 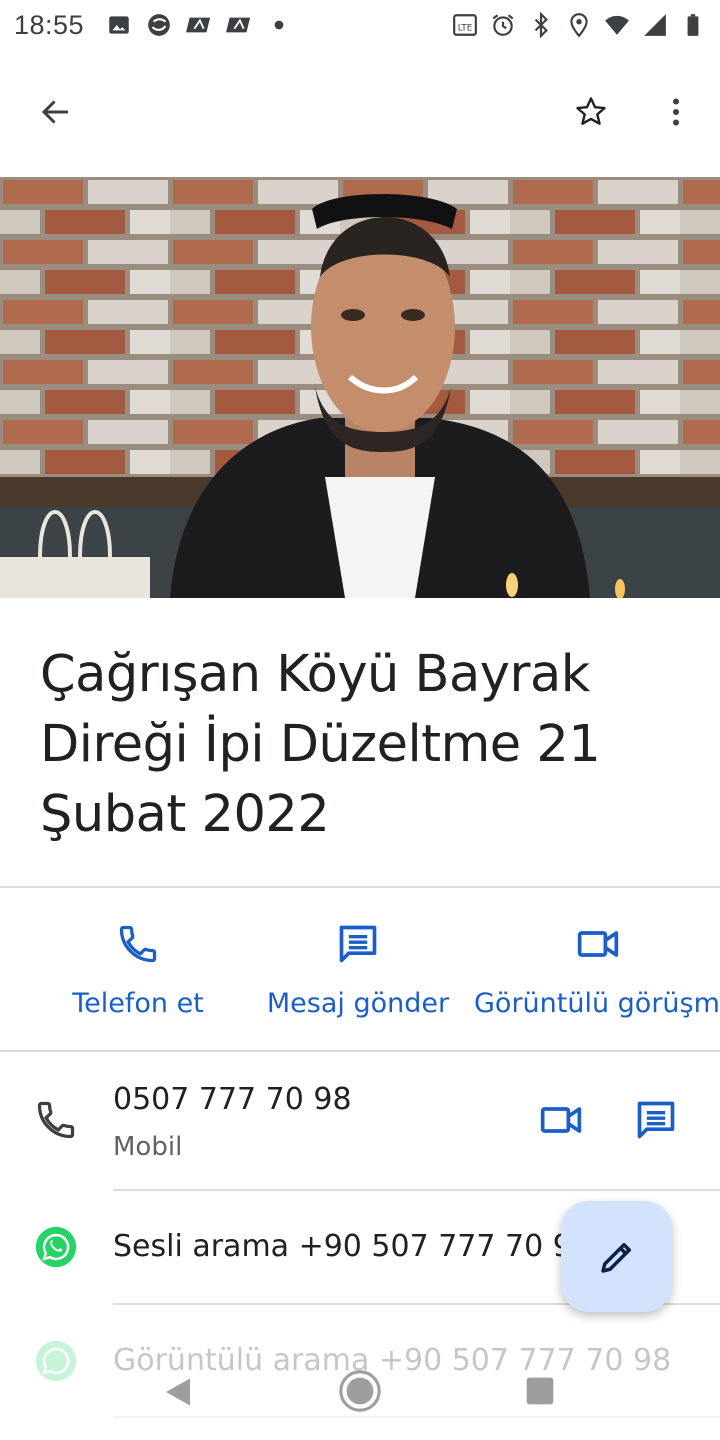 What do you see at coordinates (279, 25) in the screenshot?
I see `dot-icon` at bounding box center [279, 25].